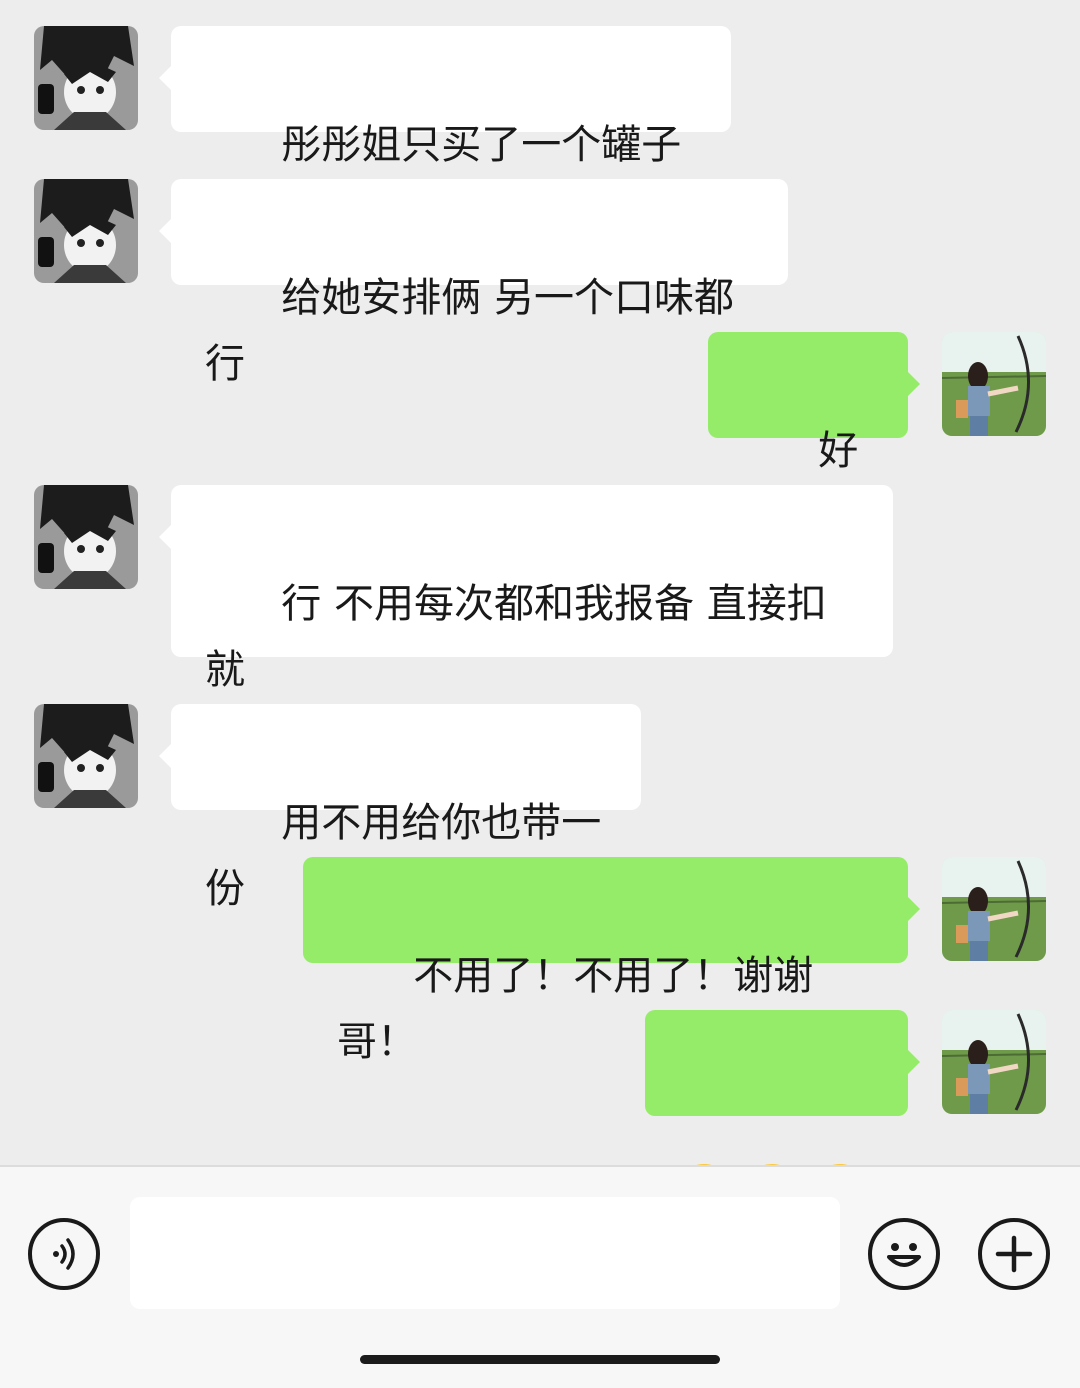  I want to click on message-text-input, so click(485, 1253).